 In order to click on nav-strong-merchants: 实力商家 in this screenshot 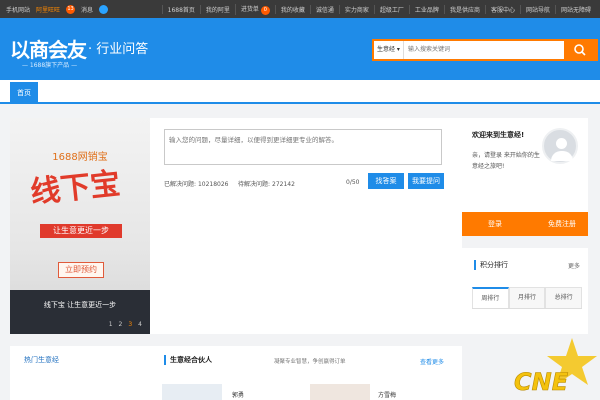, I will do `click(356, 9)`.